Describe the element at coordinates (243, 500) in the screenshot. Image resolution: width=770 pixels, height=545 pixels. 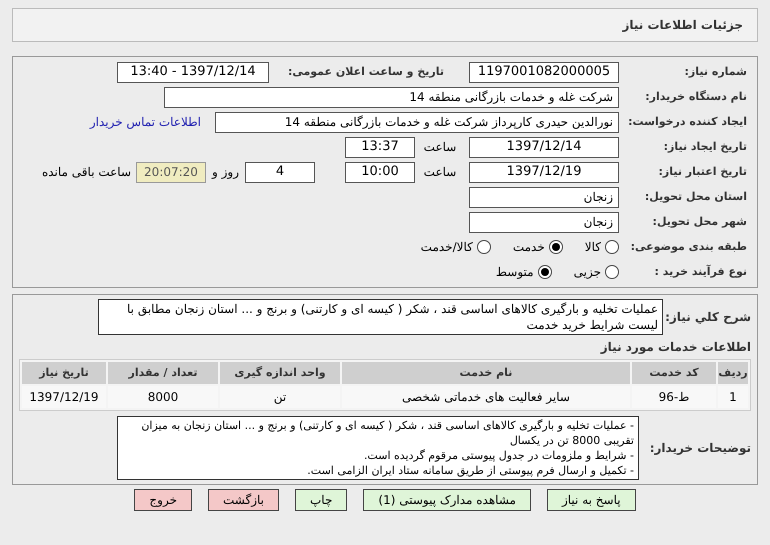
I see `action-button: بازگشت` at that location.